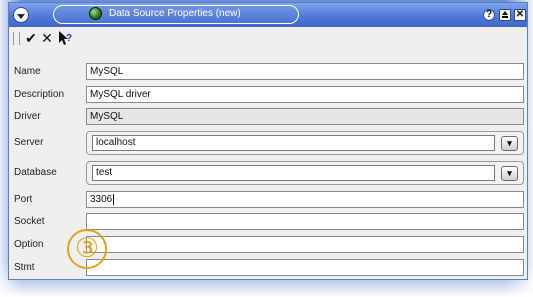  Describe the element at coordinates (114, 199) in the screenshot. I see `text-cursor` at that location.